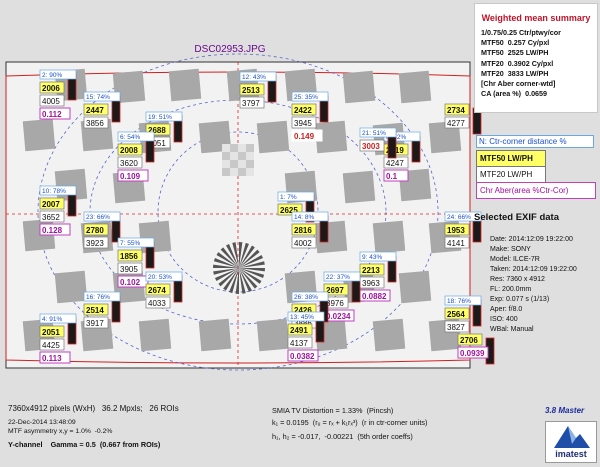  Describe the element at coordinates (98, 97) in the screenshot. I see `roi-distance: 15: 74%` at that location.